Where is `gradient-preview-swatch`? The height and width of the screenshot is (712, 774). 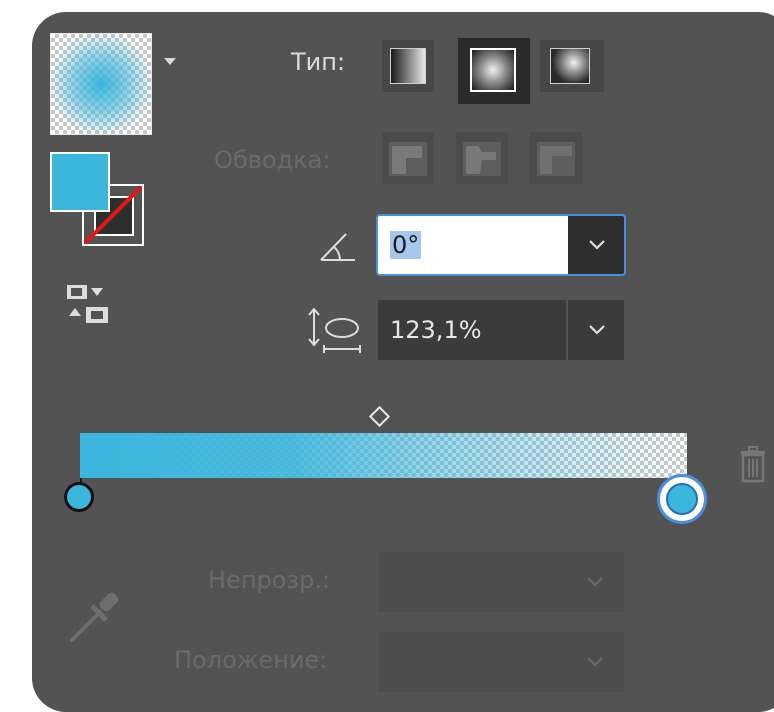
gradient-preview-swatch is located at coordinates (101, 84).